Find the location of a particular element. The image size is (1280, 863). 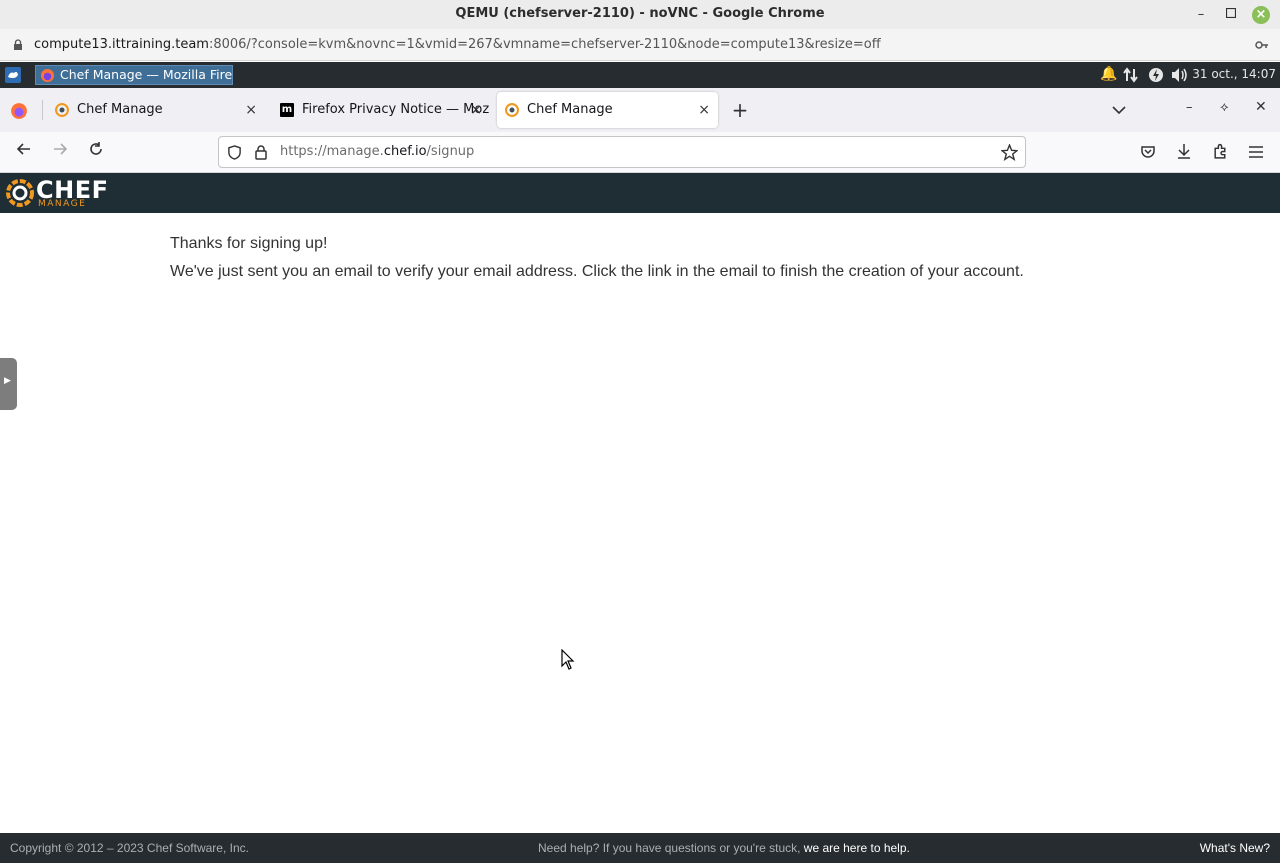

close-window-button: × is located at coordinates (1261, 15).